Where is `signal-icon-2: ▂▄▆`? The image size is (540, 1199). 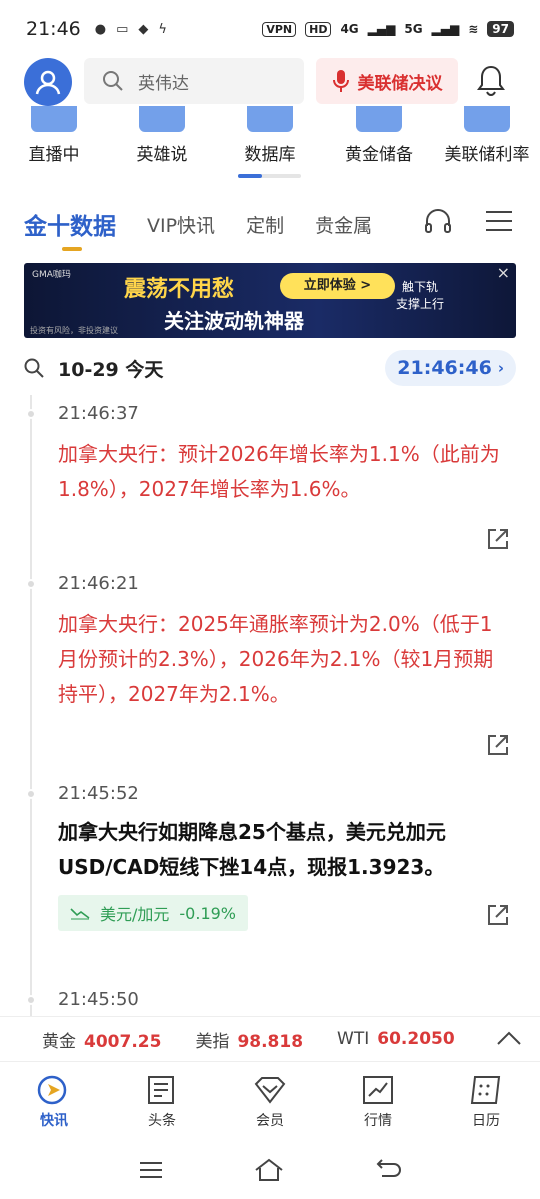 signal-icon-2: ▂▄▆ is located at coordinates (445, 29).